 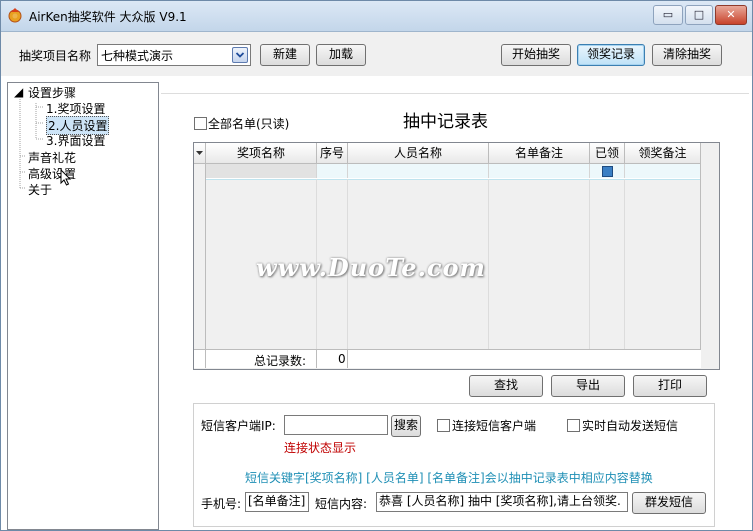 I want to click on claimed-checkbox, so click(x=607, y=171).